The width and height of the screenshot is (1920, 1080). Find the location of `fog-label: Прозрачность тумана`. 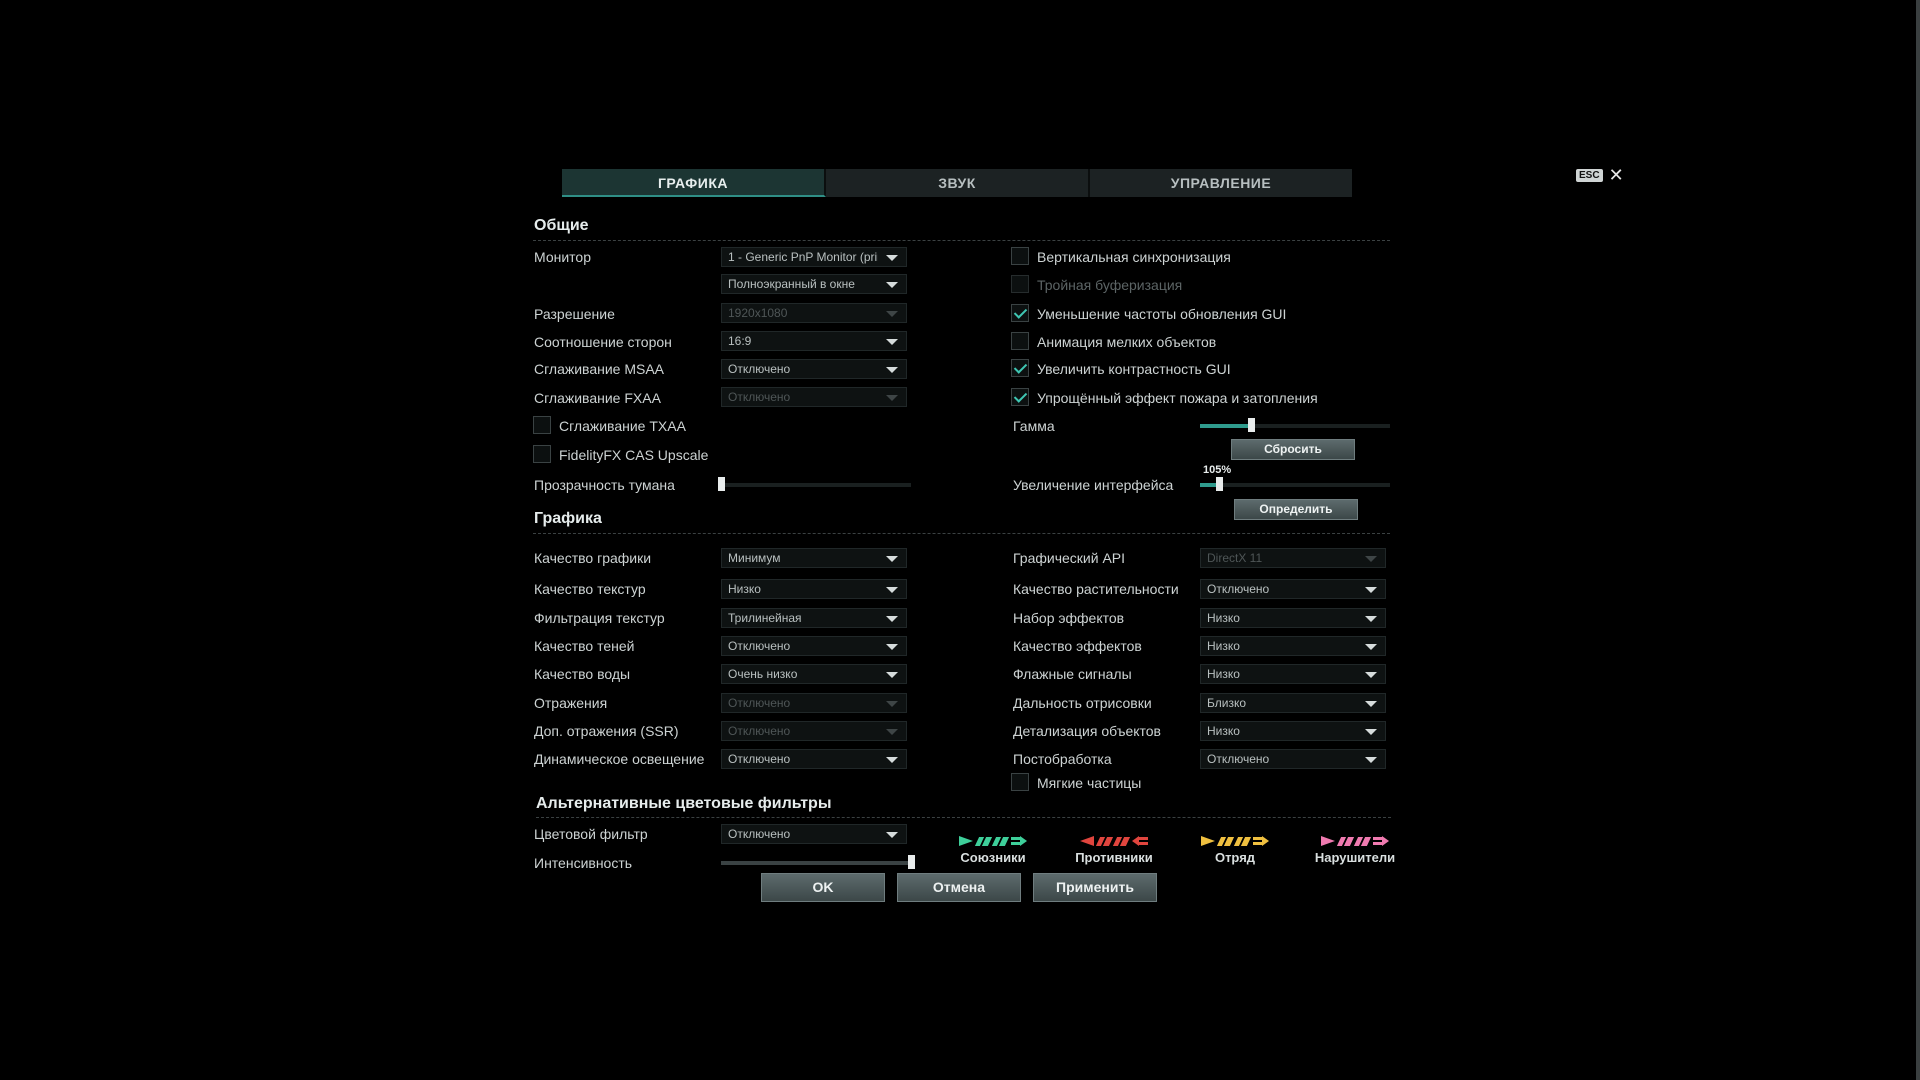

fog-label: Прозрачность тумана is located at coordinates (604, 485).